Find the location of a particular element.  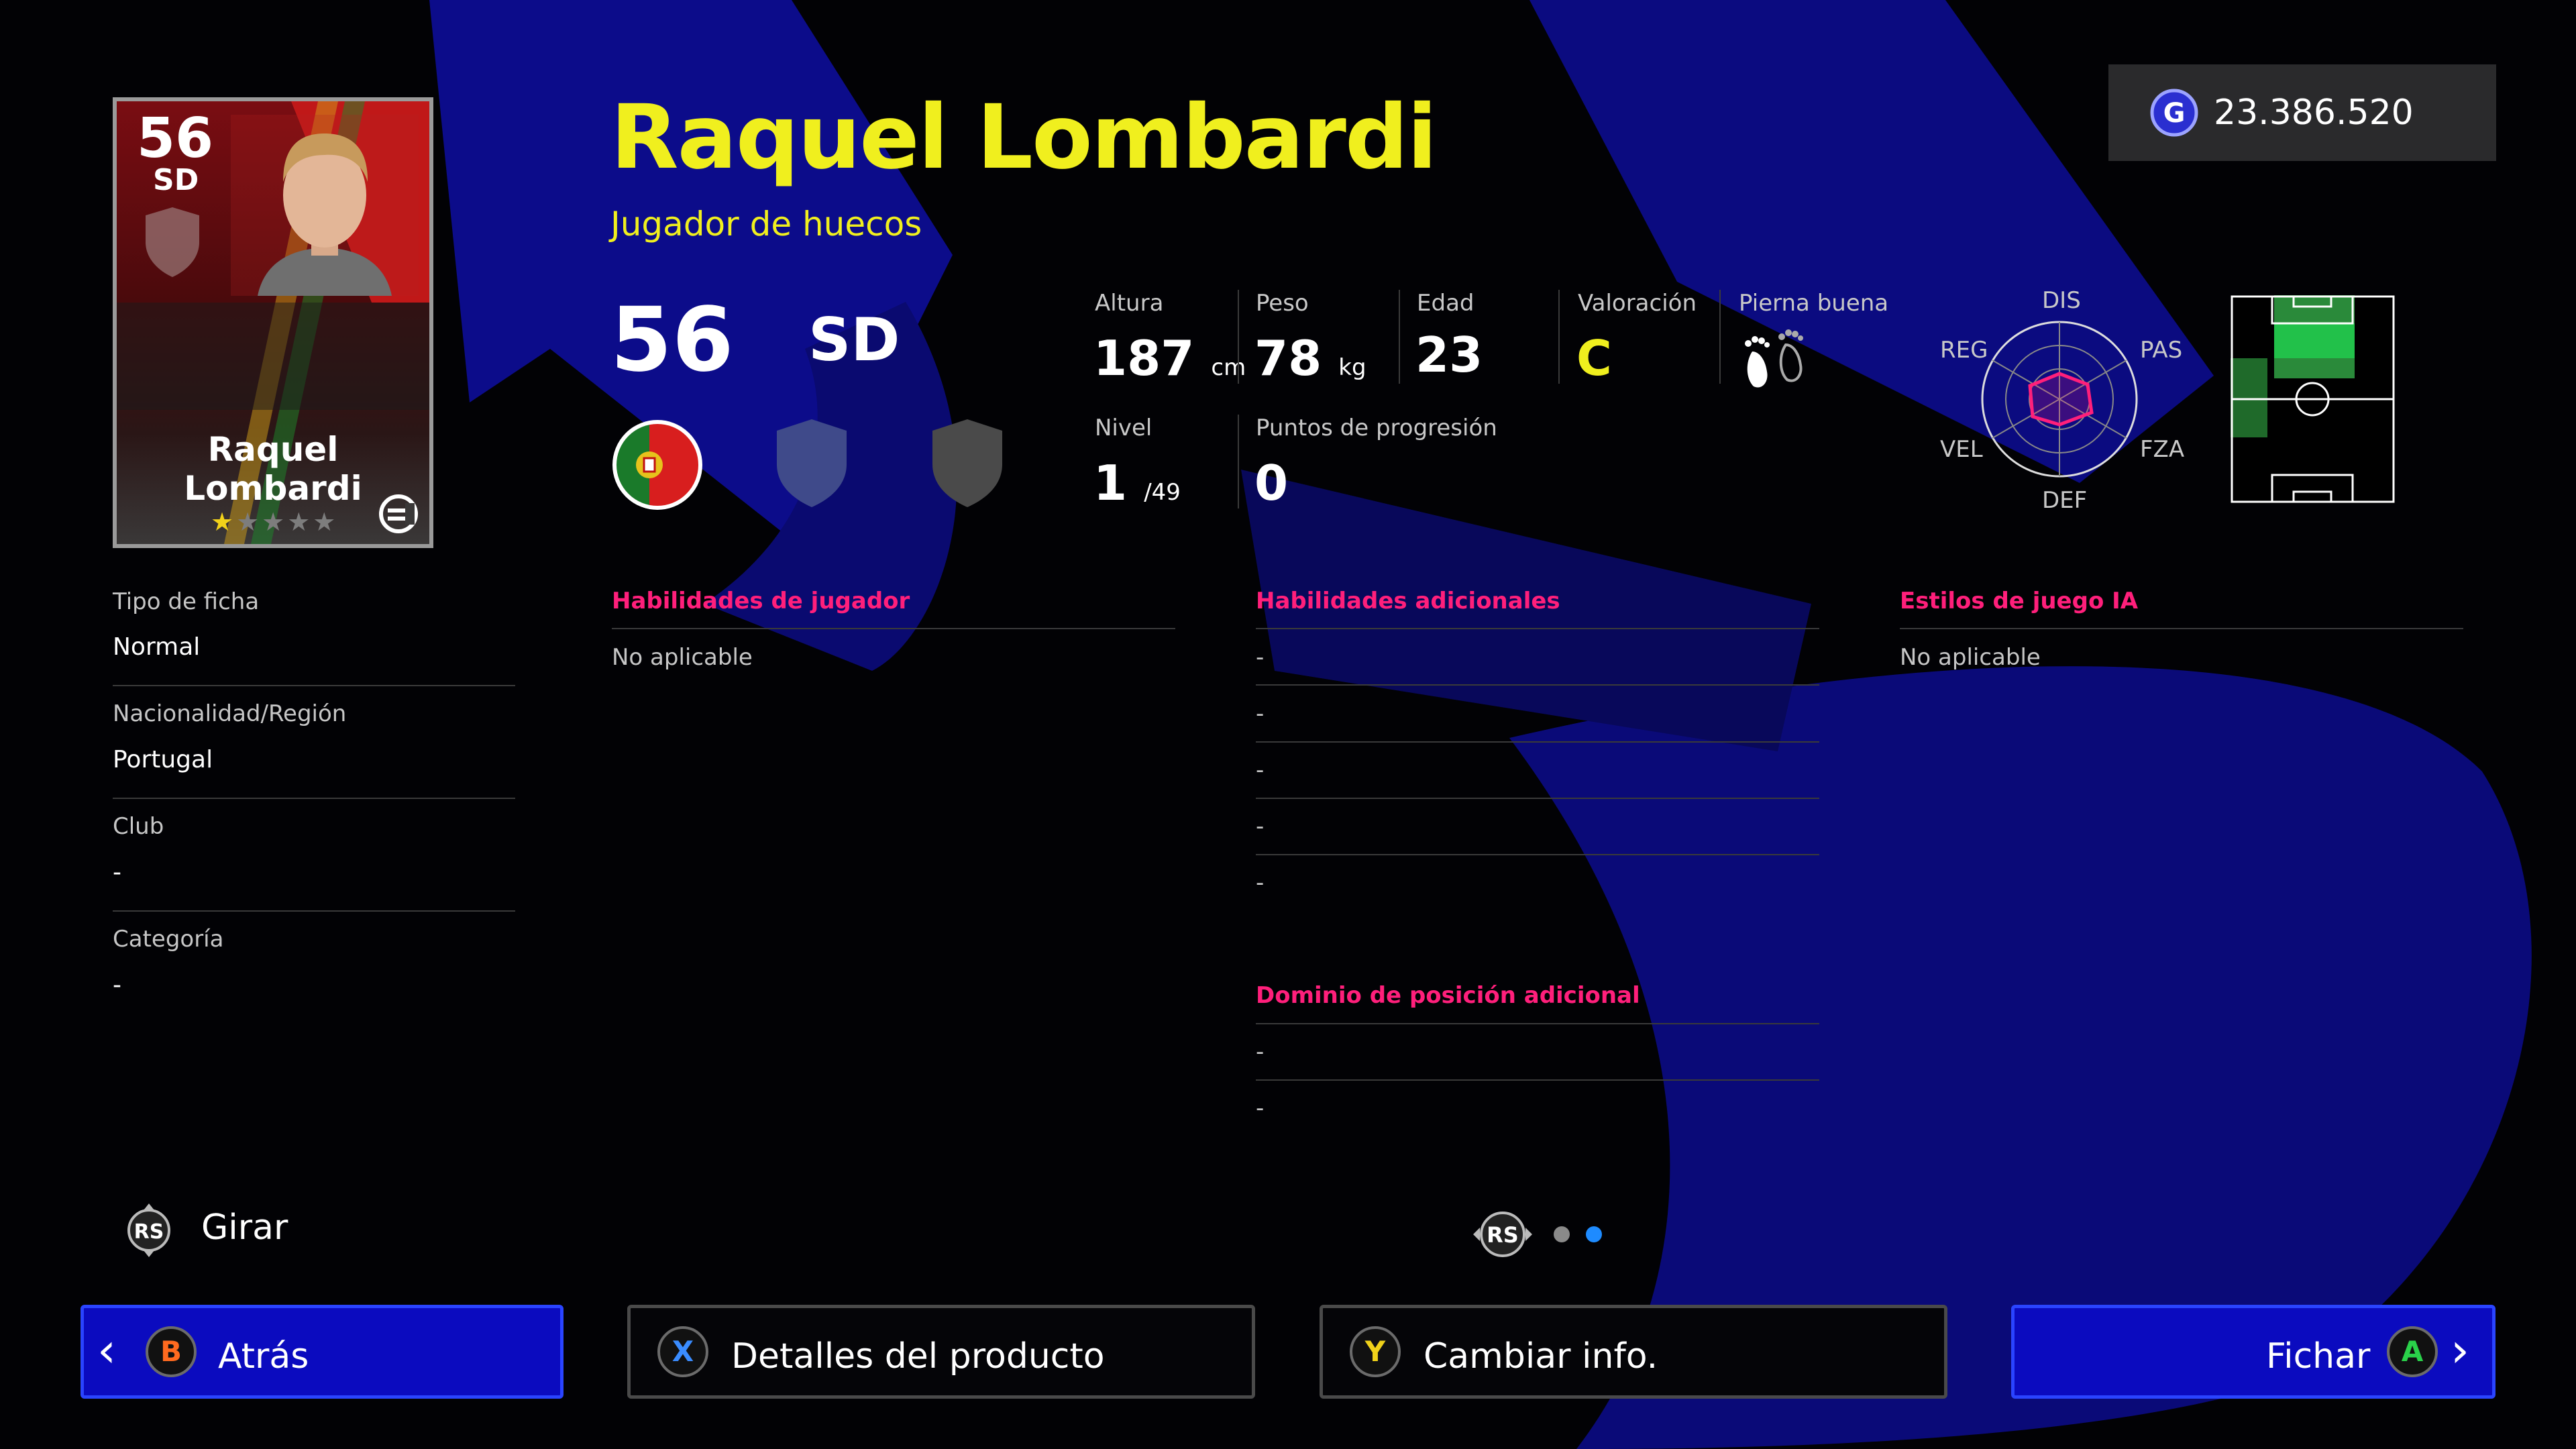

y-key-icon: Y is located at coordinates (1375, 1351).